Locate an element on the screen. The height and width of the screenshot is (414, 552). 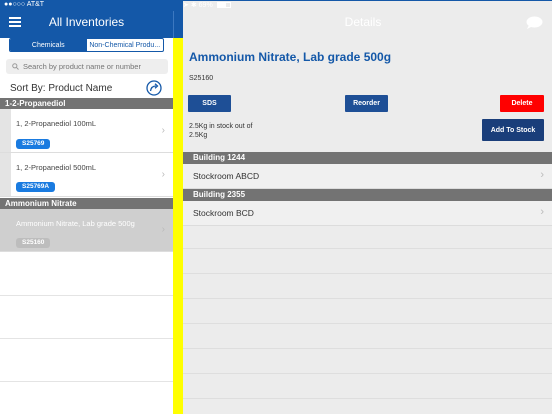
product-title: Ammonium Nitrate, Lab grade 500g is located at coordinates (290, 57).